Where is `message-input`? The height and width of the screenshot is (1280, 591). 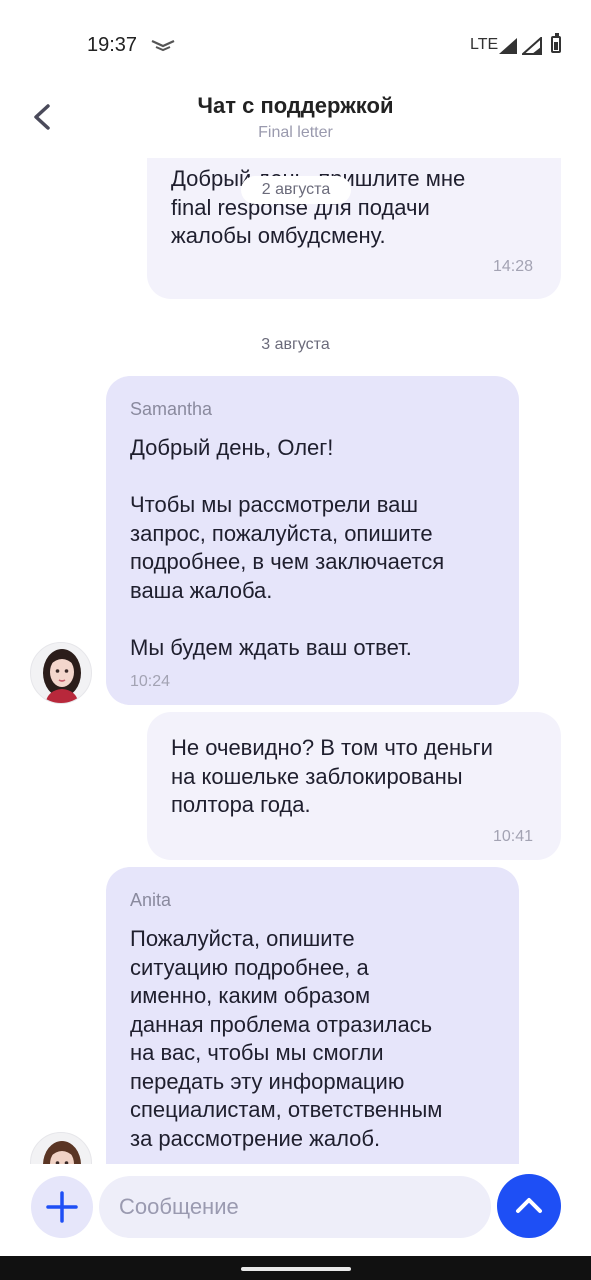 message-input is located at coordinates (295, 1207).